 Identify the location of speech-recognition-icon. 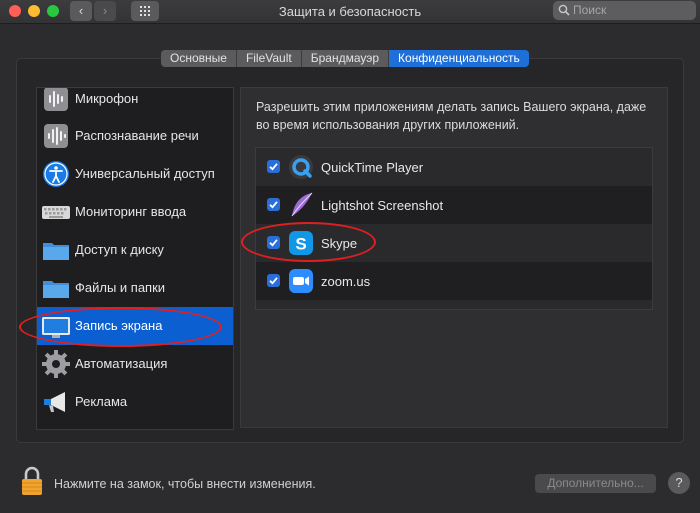
(56, 136).